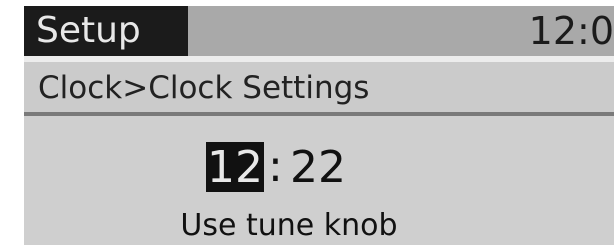 Image resolution: width=614 pixels, height=245 pixels. What do you see at coordinates (289, 225) in the screenshot?
I see `instruction-text: Use tune knob` at bounding box center [289, 225].